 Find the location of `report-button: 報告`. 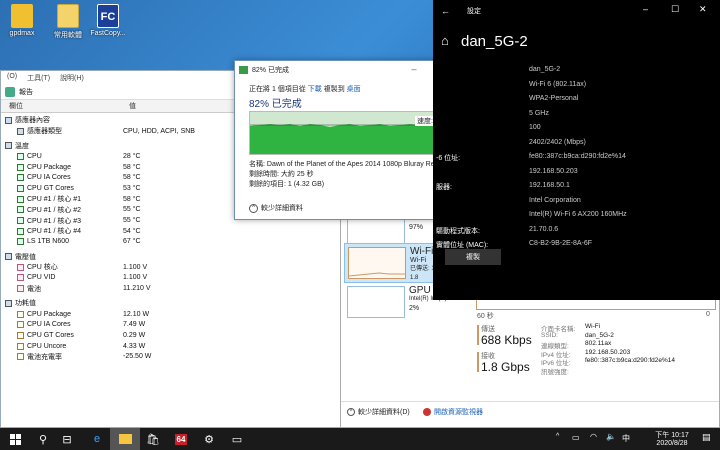

report-button: 報告 is located at coordinates (26, 92).